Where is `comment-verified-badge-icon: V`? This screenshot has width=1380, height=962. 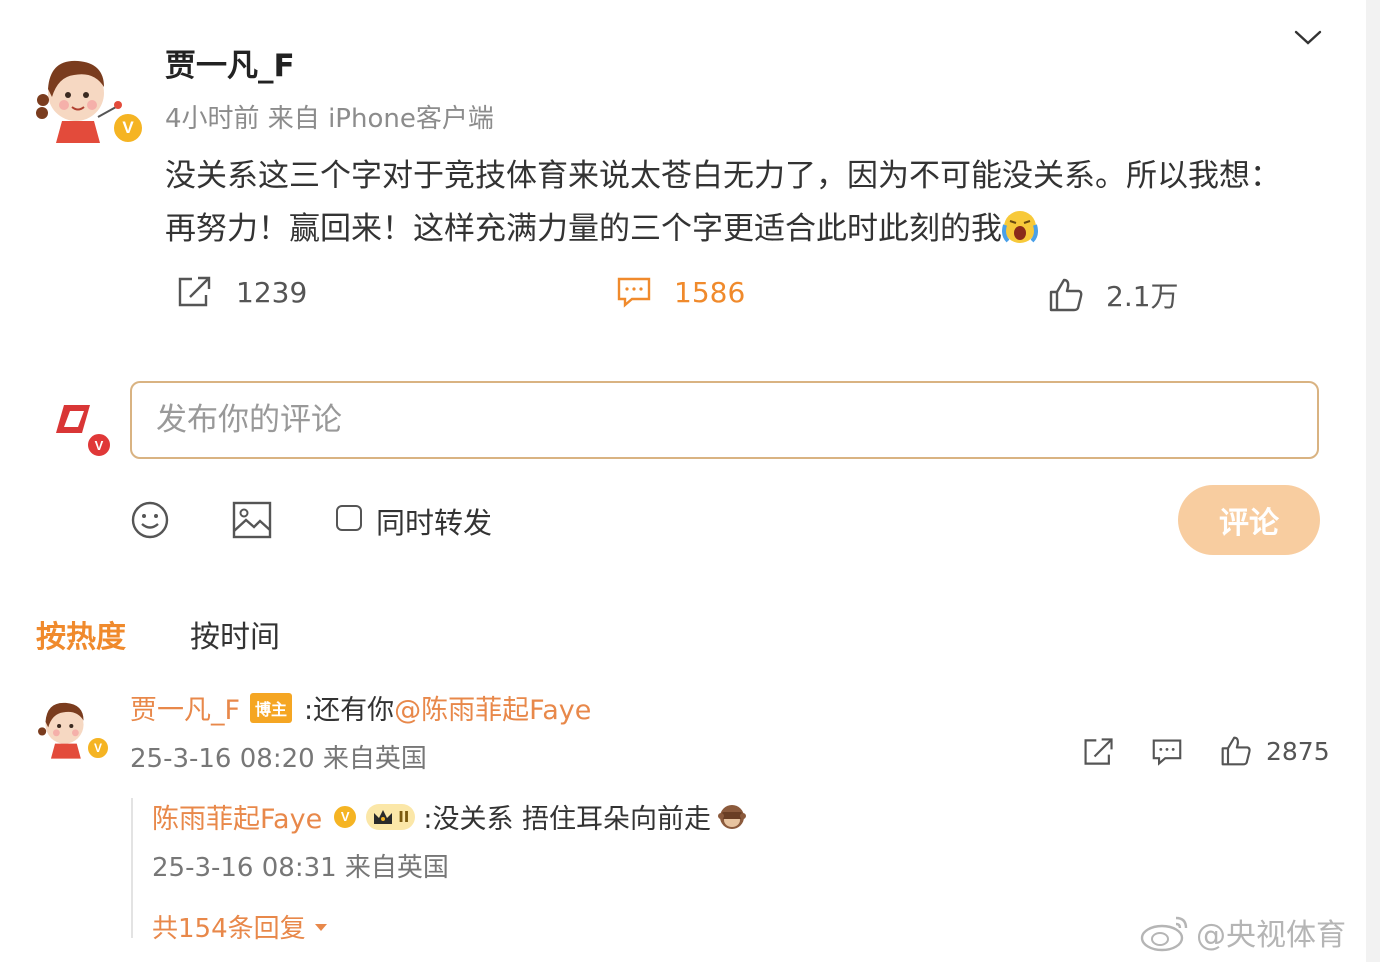
comment-verified-badge-icon: V is located at coordinates (98, 748).